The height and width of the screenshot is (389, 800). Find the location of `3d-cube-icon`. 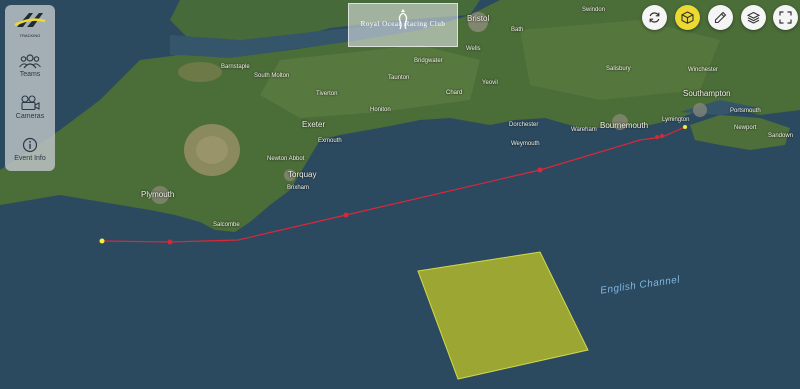

3d-cube-icon is located at coordinates (687, 17).